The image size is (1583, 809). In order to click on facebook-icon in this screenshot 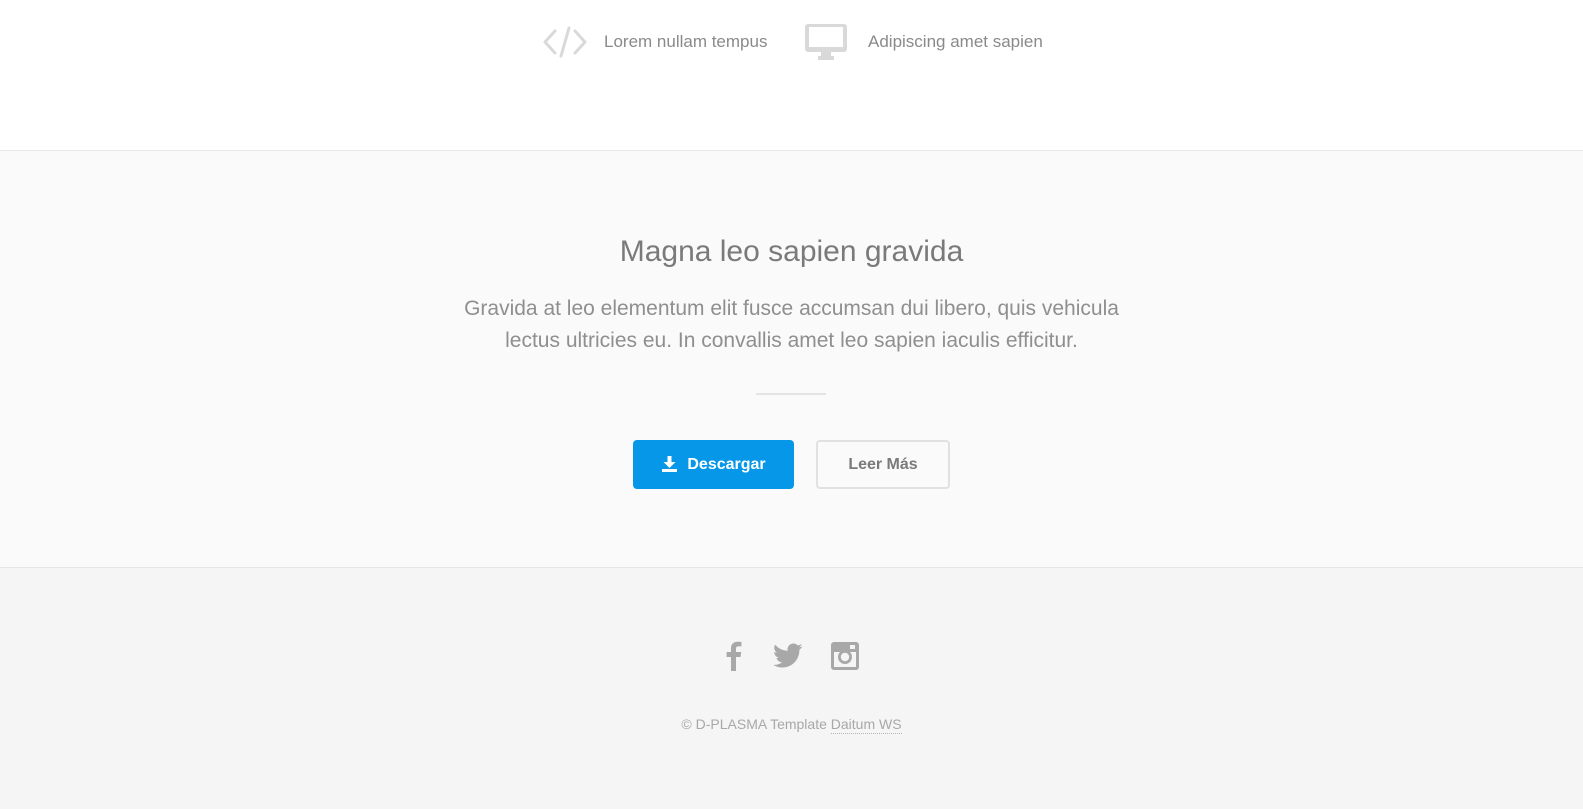, I will do `click(734, 656)`.